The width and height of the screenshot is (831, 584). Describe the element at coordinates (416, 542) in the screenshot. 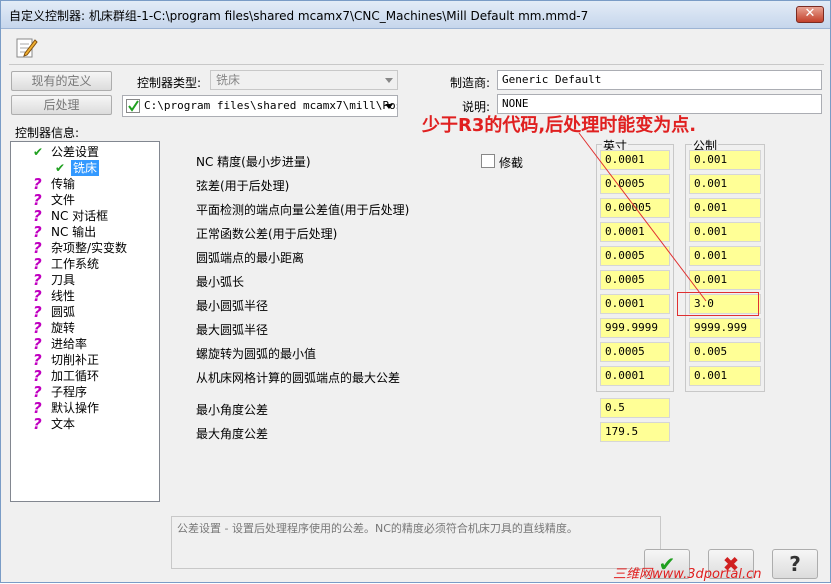

I see `status-description: 公差设置 - 设置后处理程序使用的公差。NC的精度必须符合机床刀具的直线精度。` at that location.